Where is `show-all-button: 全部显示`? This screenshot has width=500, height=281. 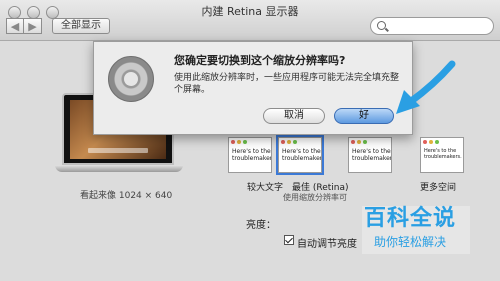 show-all-button: 全部显示 is located at coordinates (81, 26).